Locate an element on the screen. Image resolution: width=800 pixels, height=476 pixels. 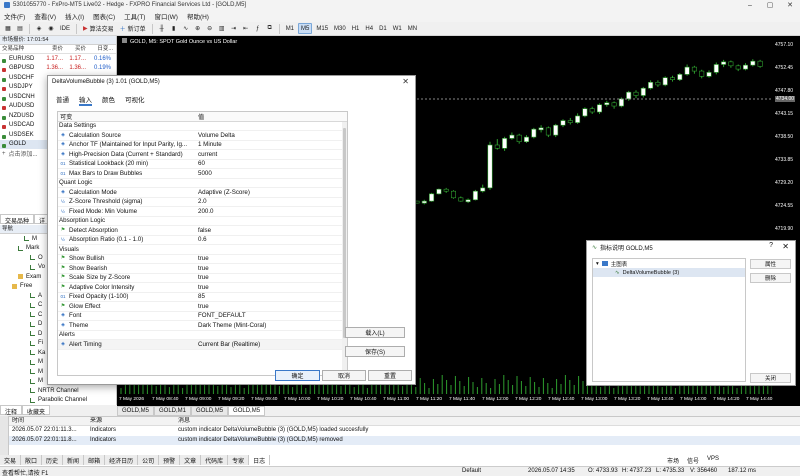
menu-help: 帮助(H) is located at coordinates (198, 16).